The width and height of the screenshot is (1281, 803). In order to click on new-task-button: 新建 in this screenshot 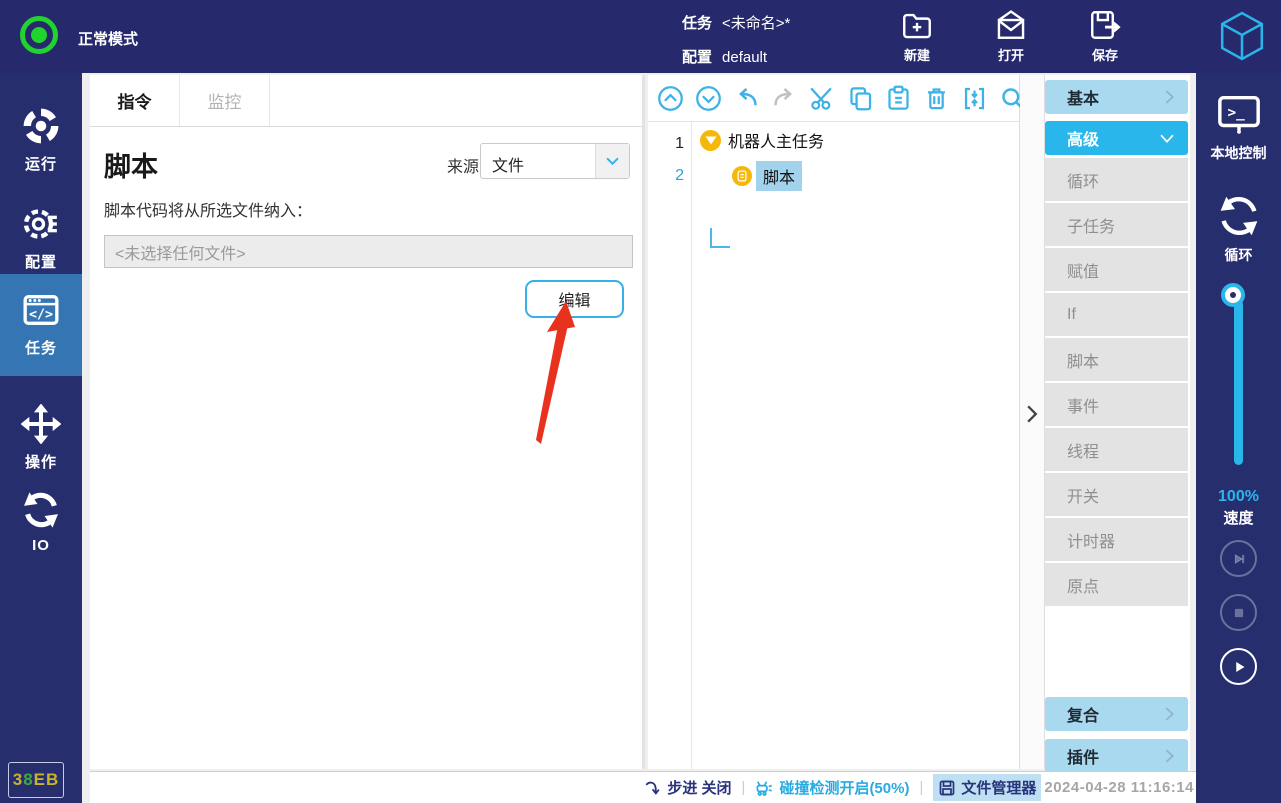, I will do `click(917, 36)`.